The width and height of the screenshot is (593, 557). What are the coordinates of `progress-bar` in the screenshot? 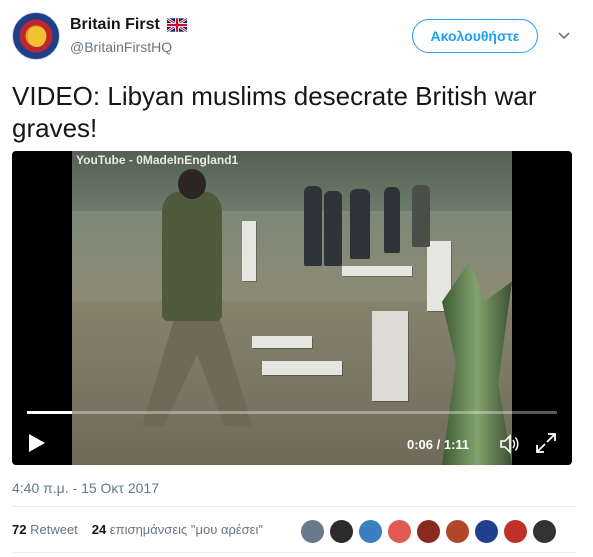 It's located at (292, 412).